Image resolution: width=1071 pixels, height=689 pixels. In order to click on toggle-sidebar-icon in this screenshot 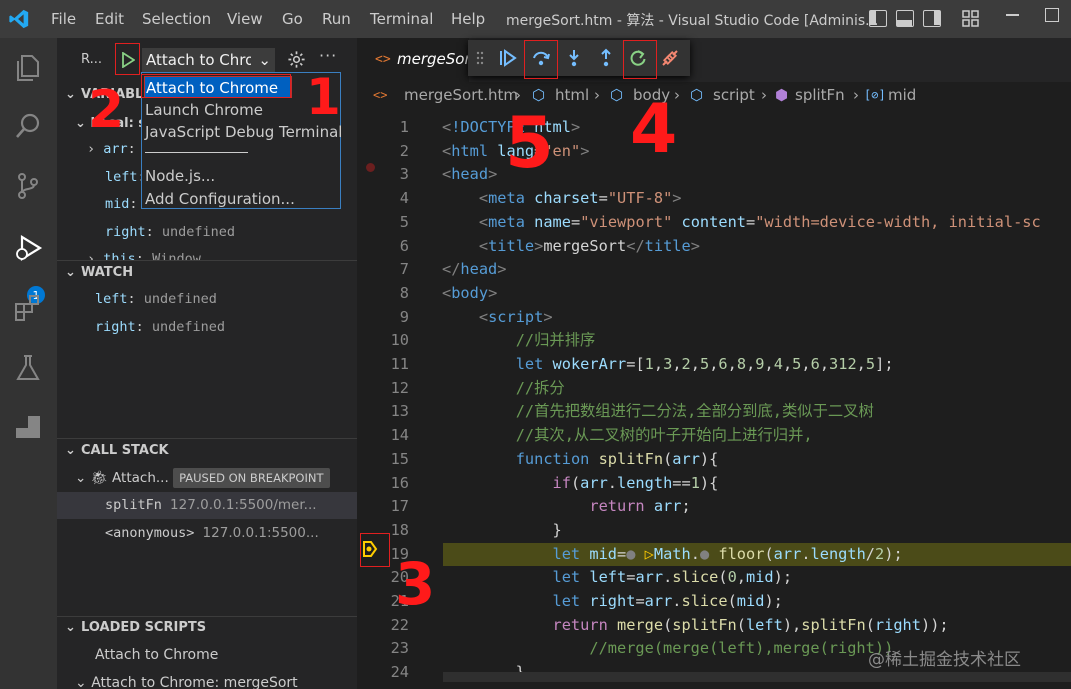, I will do `click(878, 18)`.